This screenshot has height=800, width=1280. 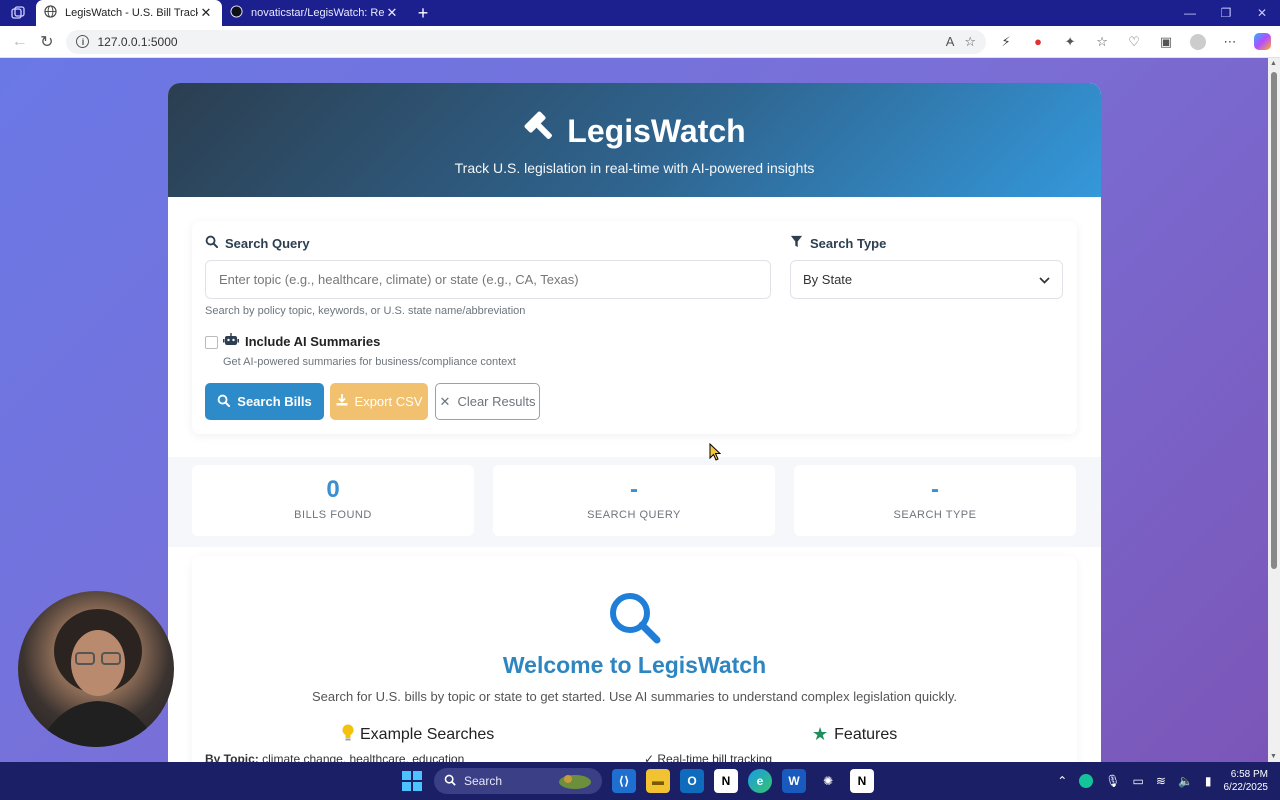 I want to click on chevron-up-icon: ⌃, so click(x=1062, y=781).